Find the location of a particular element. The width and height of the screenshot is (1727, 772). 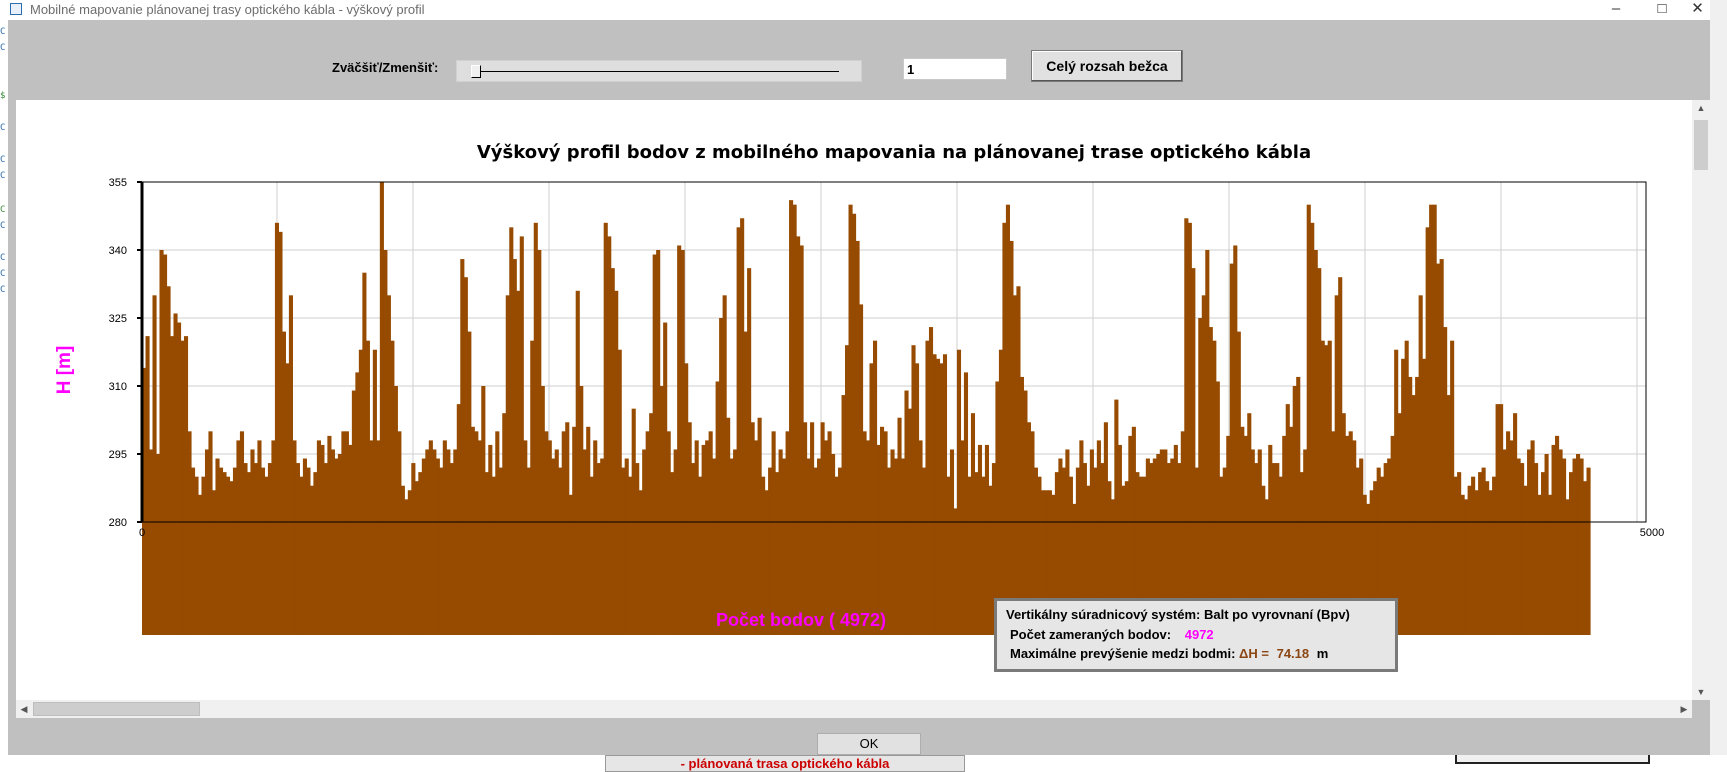

zoom-slider-thumb is located at coordinates (476, 71).